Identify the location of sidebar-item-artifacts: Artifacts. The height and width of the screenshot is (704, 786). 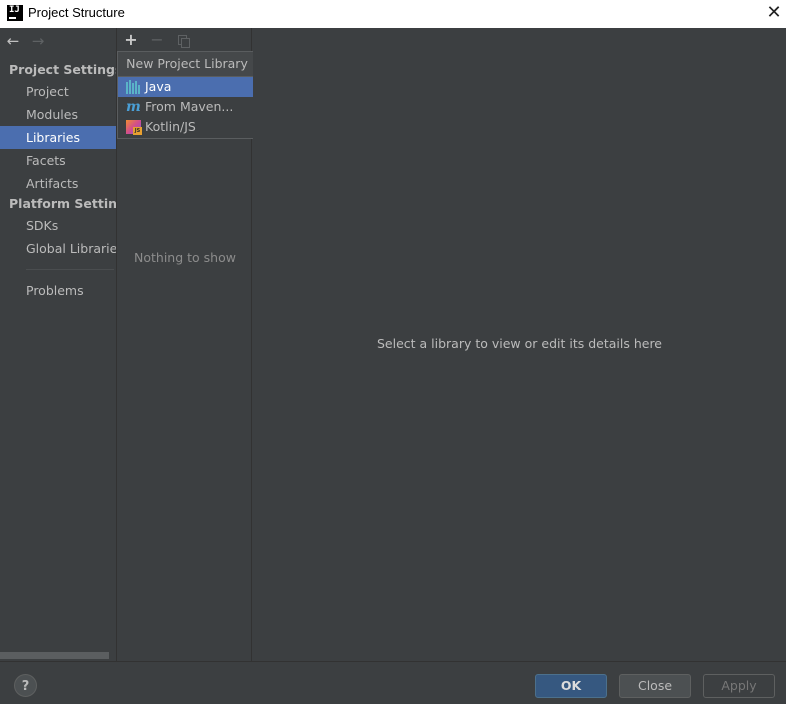
(58, 183).